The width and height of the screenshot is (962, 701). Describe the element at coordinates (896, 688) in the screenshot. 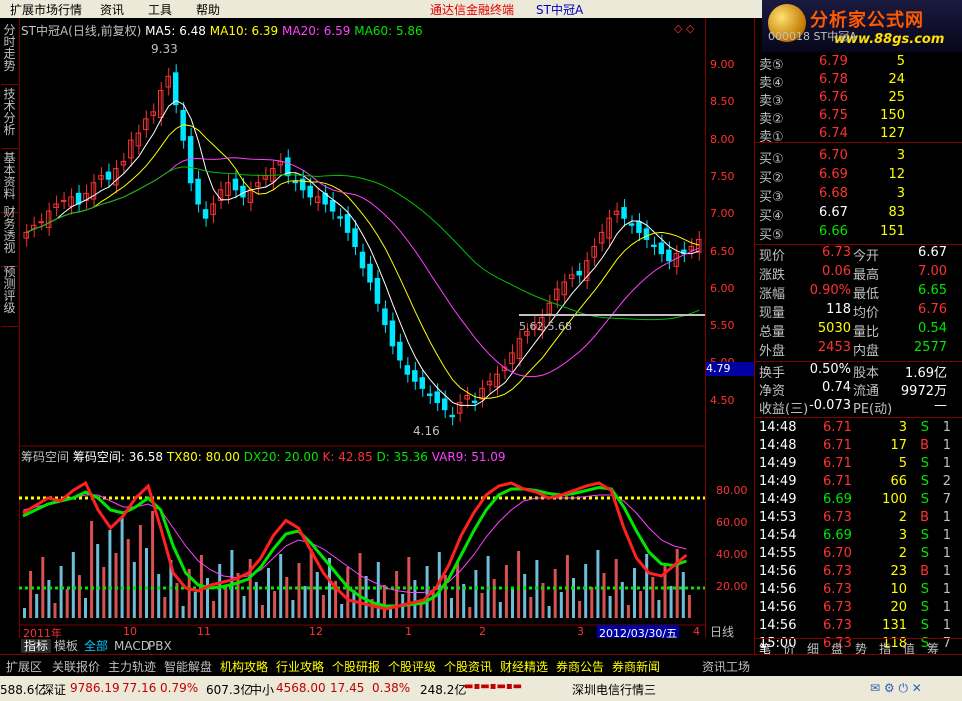

I see `status-tray-icons: ✉ ⚙ ⏻ ✕` at that location.